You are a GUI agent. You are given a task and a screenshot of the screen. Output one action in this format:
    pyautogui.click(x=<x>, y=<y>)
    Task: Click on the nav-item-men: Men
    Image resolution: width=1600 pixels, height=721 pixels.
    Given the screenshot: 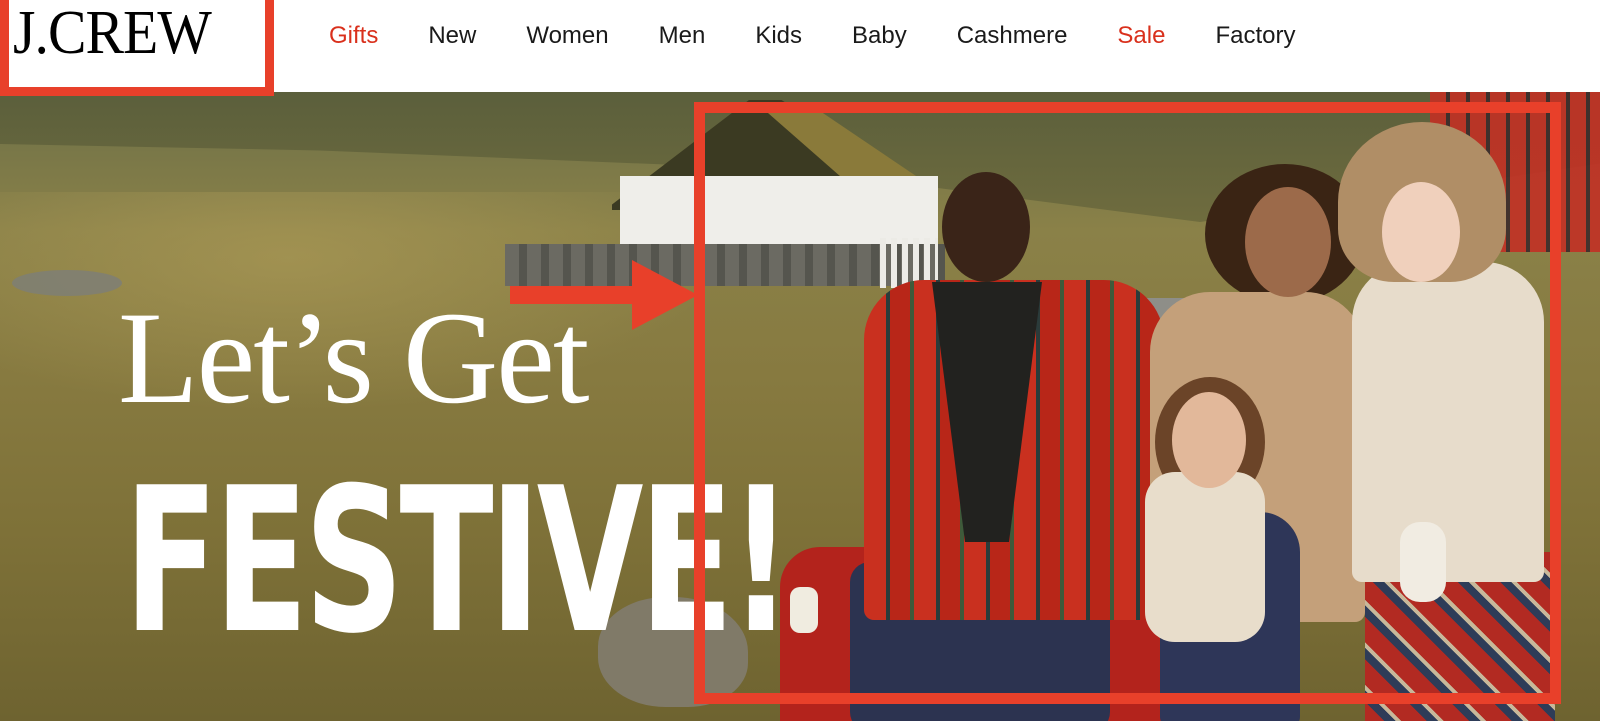 What is the action you would take?
    pyautogui.click(x=682, y=36)
    